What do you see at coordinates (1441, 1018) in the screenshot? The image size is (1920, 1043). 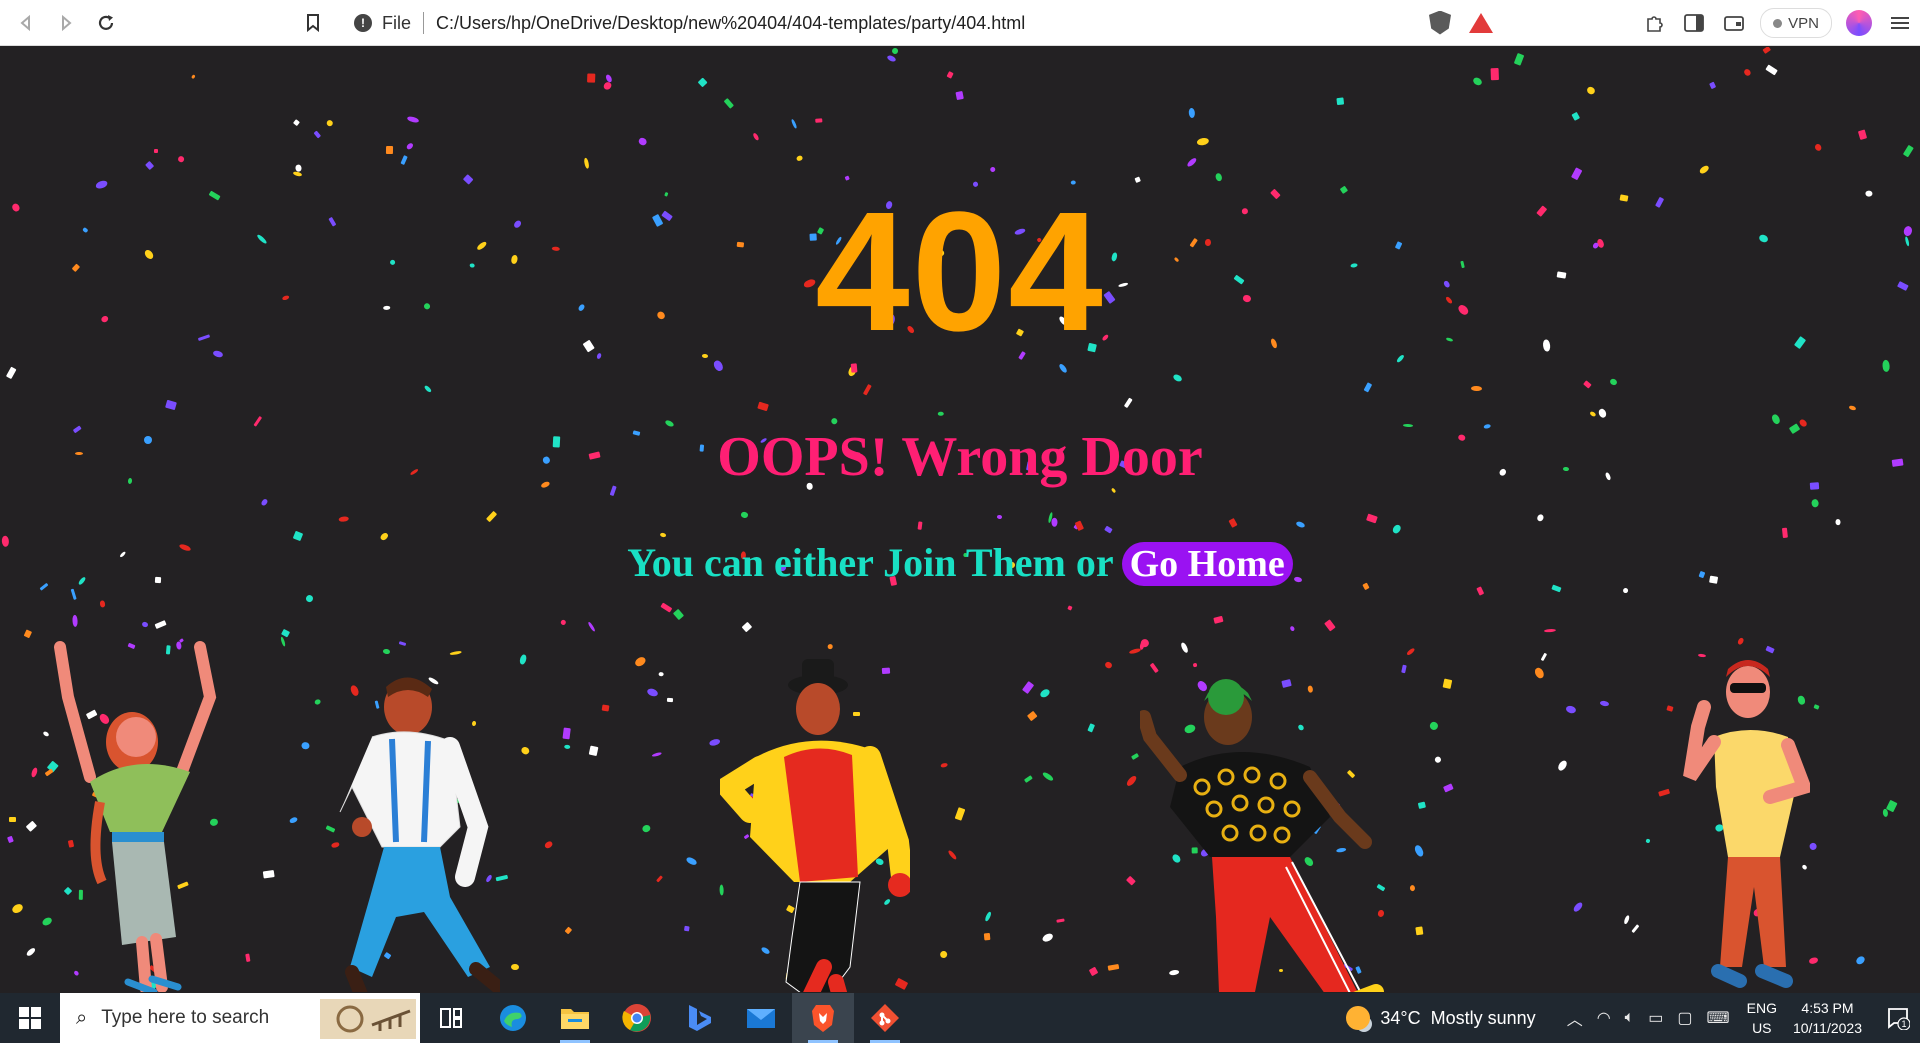 I see `weather-widget: 34°C Mostly sunny` at bounding box center [1441, 1018].